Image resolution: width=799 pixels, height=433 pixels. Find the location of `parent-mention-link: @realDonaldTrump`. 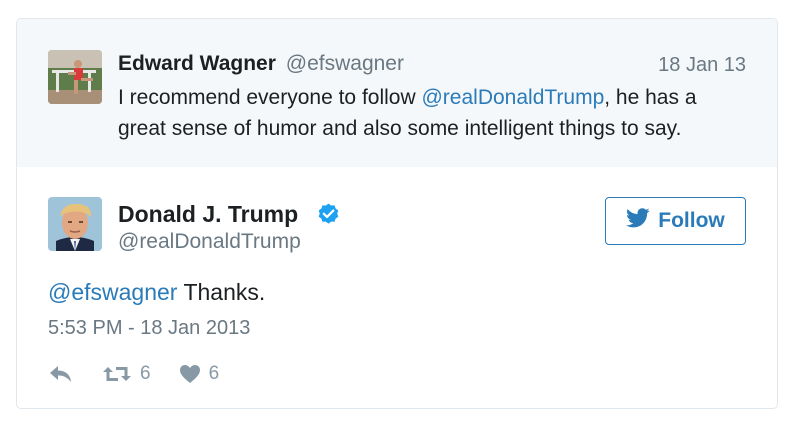

parent-mention-link: @realDonaldTrump is located at coordinates (512, 97).